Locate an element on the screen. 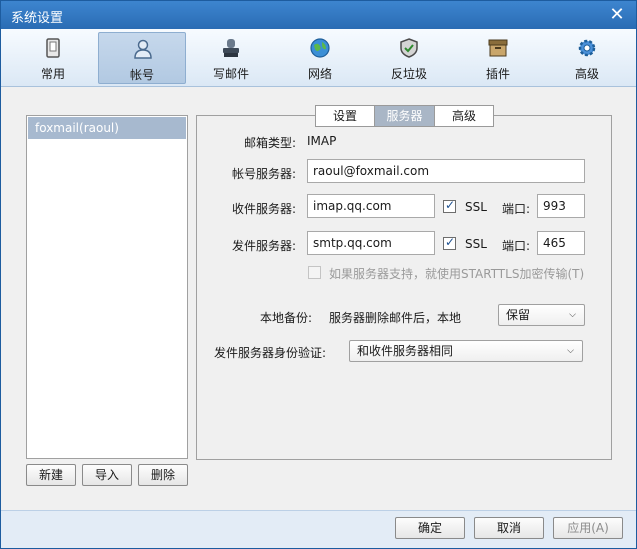 The height and width of the screenshot is (549, 637). tool-advanced-label: 高级 is located at coordinates (586, 74).